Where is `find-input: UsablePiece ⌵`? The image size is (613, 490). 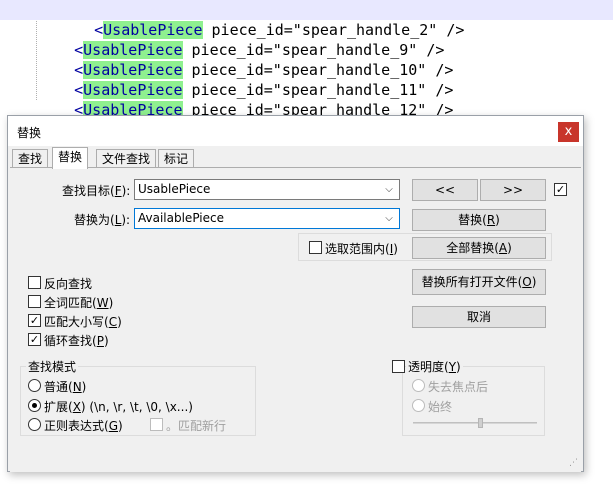 find-input: UsablePiece ⌵ is located at coordinates (267, 189).